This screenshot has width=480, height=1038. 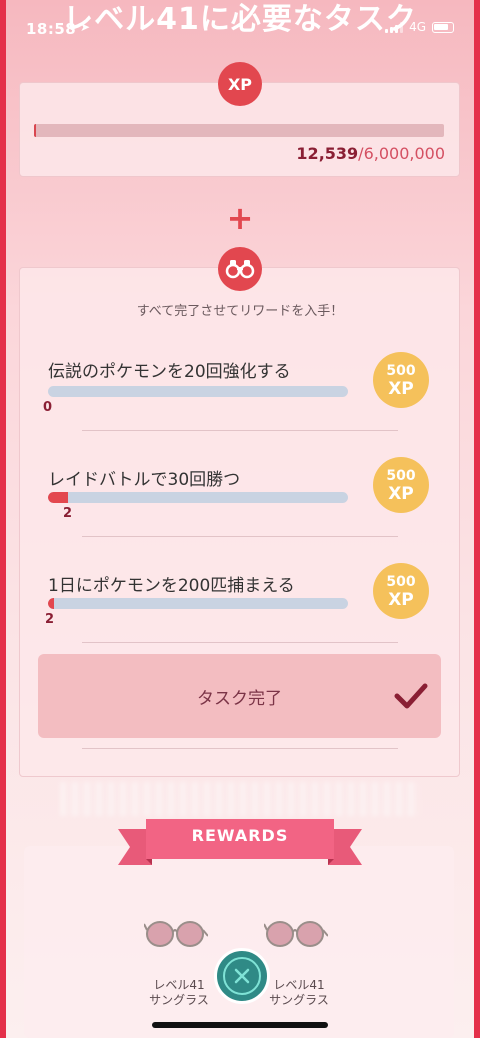 I want to click on xp-current: 12,539, so click(x=327, y=153).